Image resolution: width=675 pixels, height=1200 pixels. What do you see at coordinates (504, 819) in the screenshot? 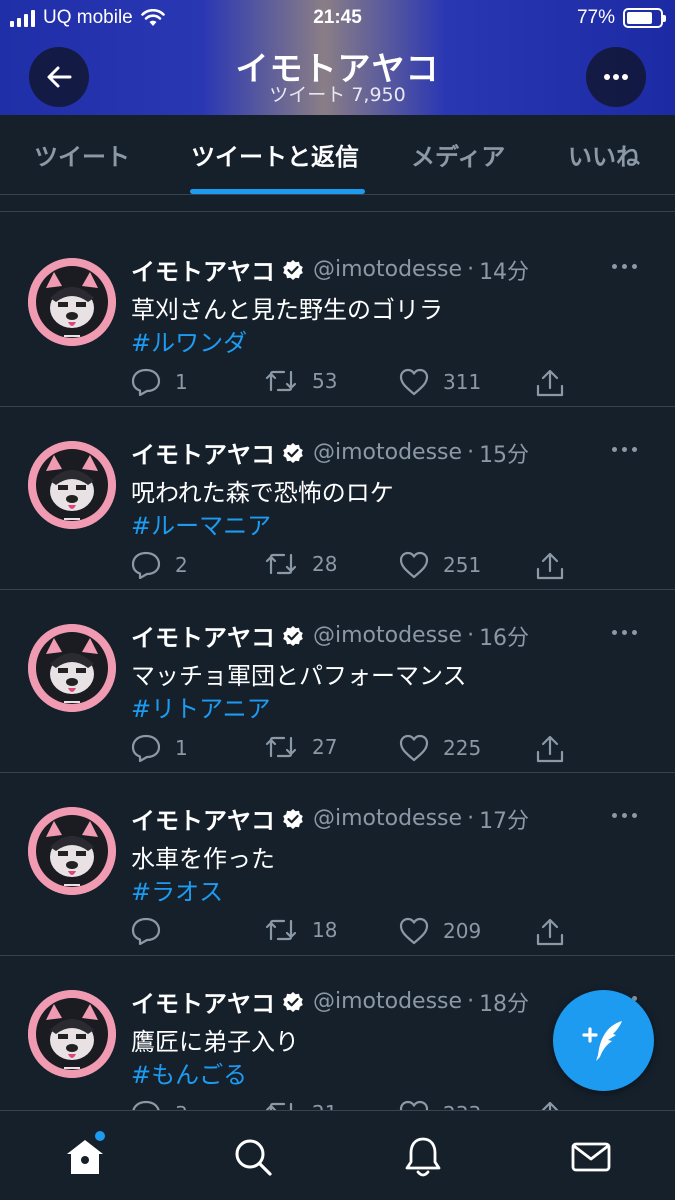
I see `tweet-timestamp: 17分` at bounding box center [504, 819].